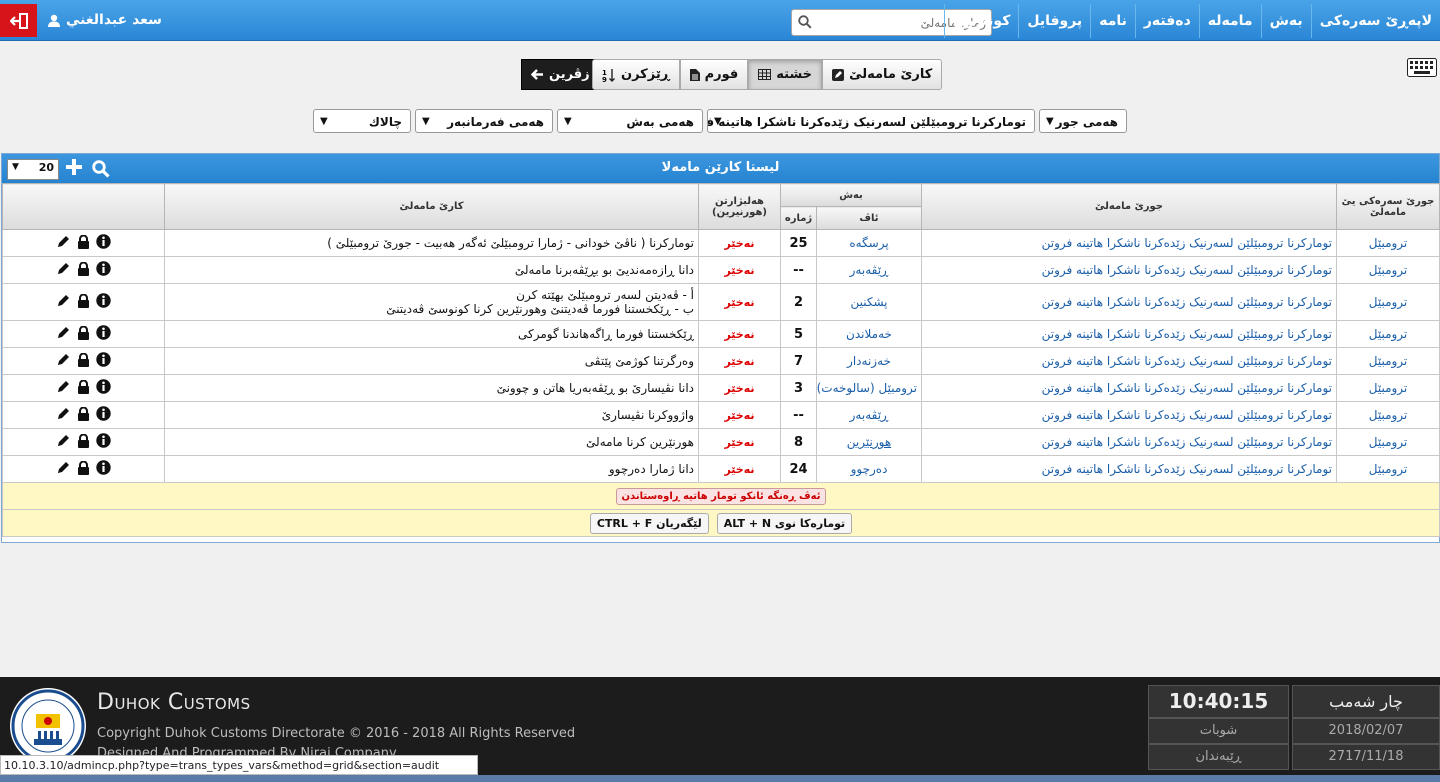 The image size is (1440, 782). I want to click on stopped-legend-badge: ئەڤ ڕەنگە ئانکو تومار هاتیە ڕاوەستاندن, so click(721, 496).